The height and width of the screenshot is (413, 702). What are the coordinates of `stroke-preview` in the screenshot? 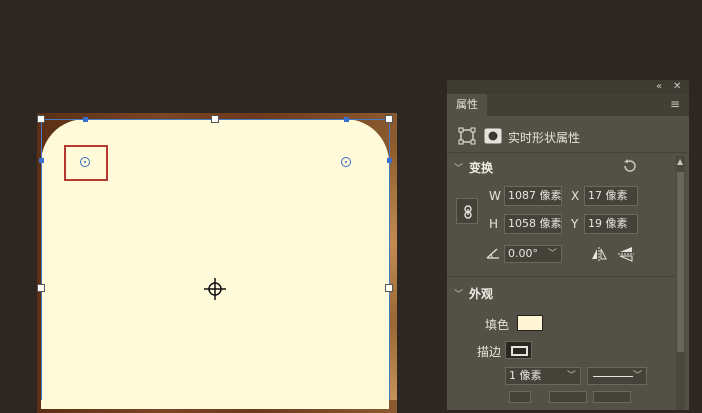 It's located at (519, 351).